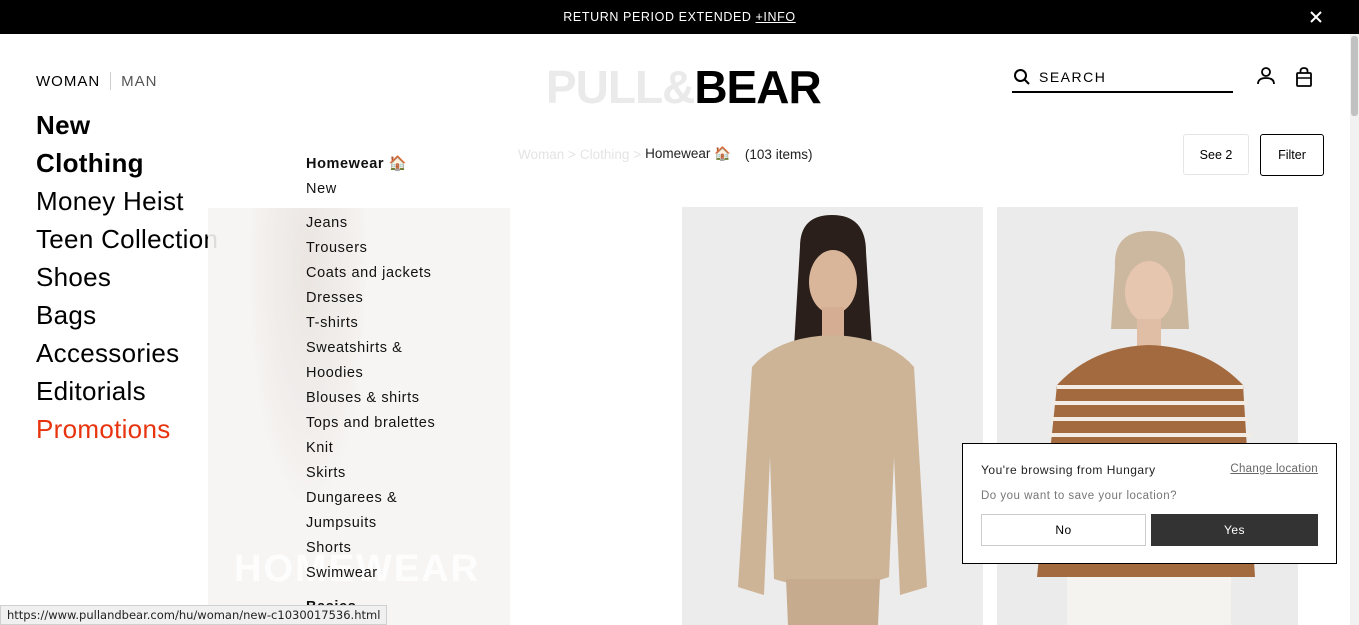 The height and width of the screenshot is (625, 1359). What do you see at coordinates (73, 81) in the screenshot?
I see `tab-woman: WOMAN` at bounding box center [73, 81].